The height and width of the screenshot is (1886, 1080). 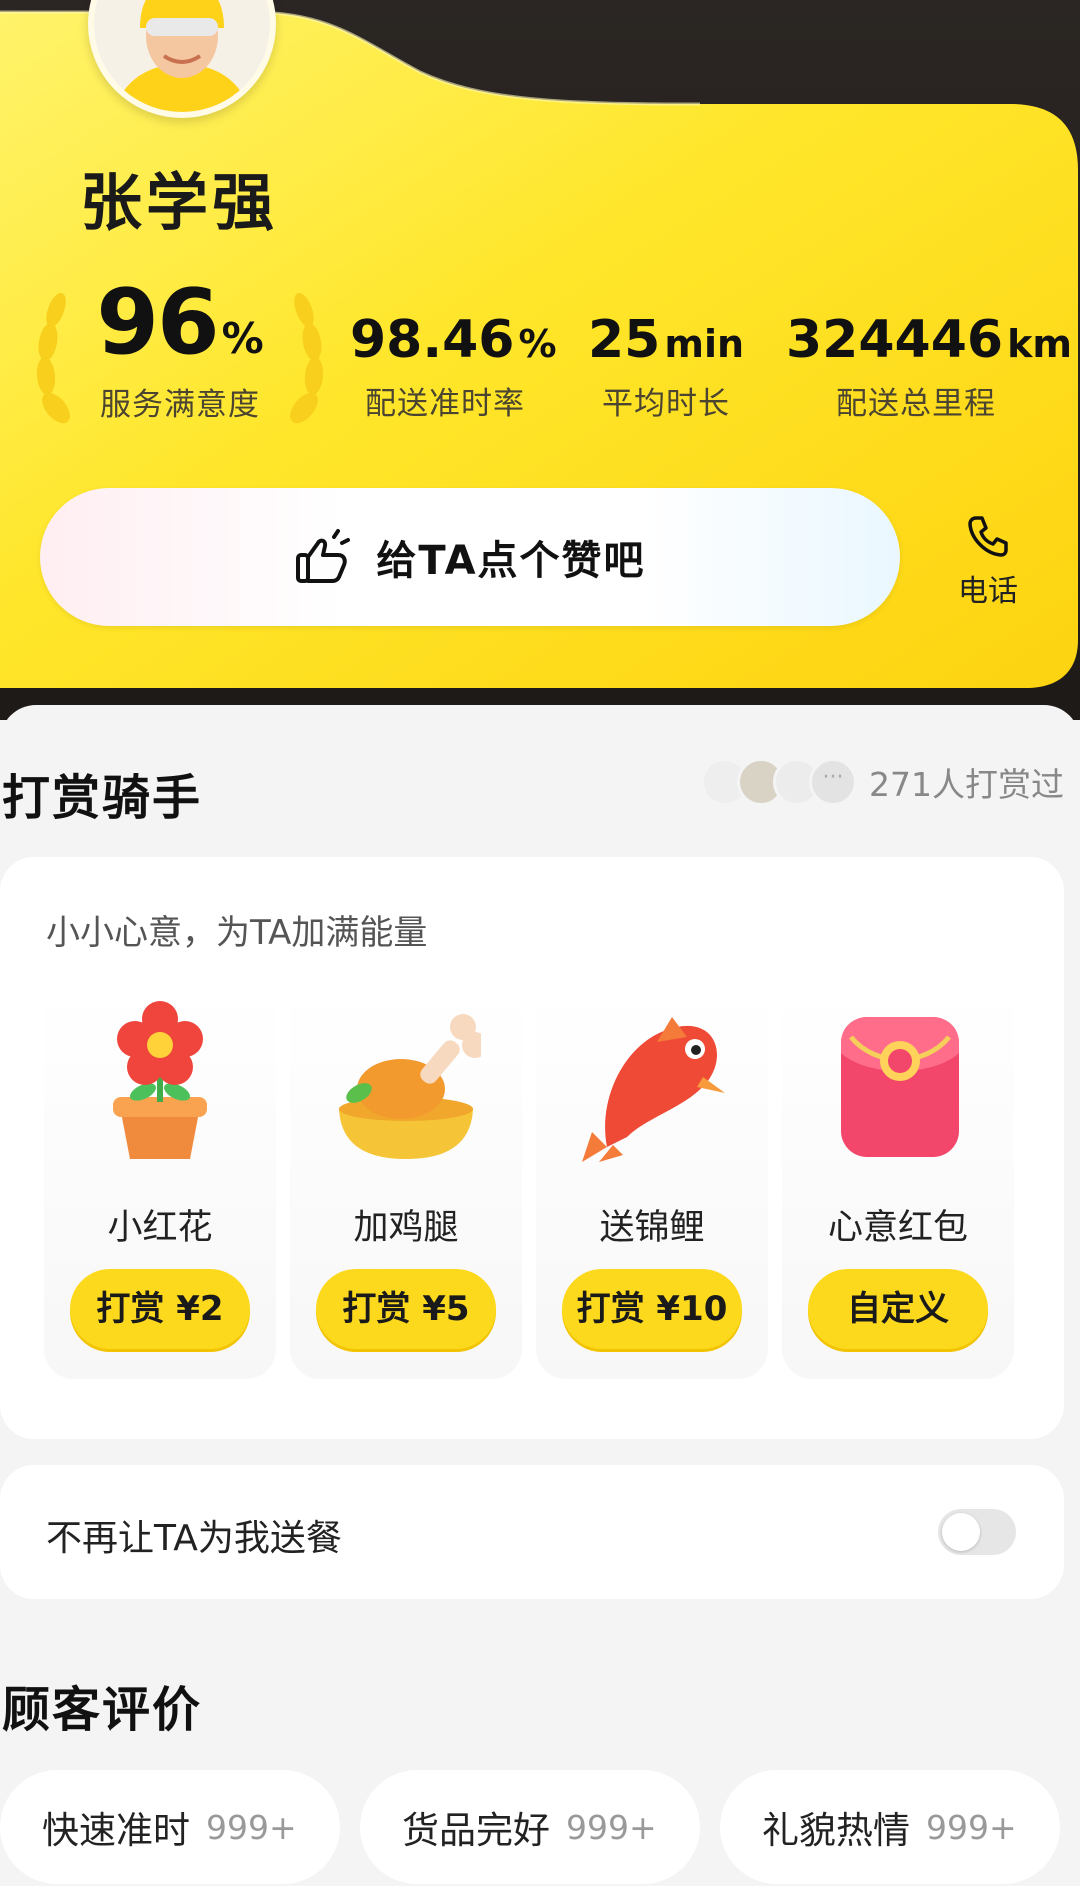 What do you see at coordinates (102, 798) in the screenshot?
I see `tip-section-title: 打赏骑手` at bounding box center [102, 798].